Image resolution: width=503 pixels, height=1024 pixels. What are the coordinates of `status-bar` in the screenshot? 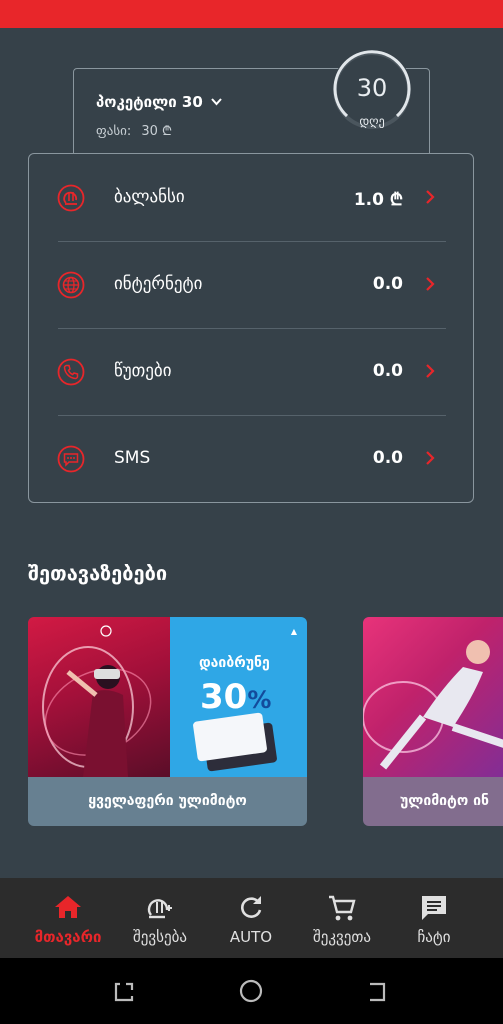 It's located at (251, 14).